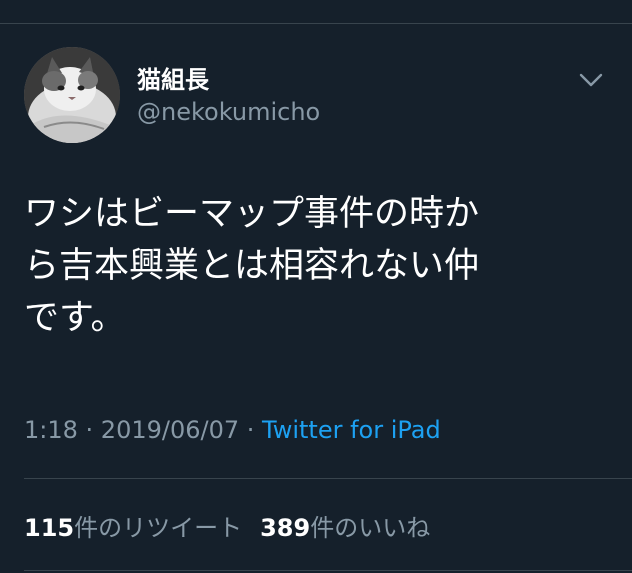 The width and height of the screenshot is (632, 573). What do you see at coordinates (252, 214) in the screenshot?
I see `tweet-text-line: ワシはビーマップ事件の時か` at bounding box center [252, 214].